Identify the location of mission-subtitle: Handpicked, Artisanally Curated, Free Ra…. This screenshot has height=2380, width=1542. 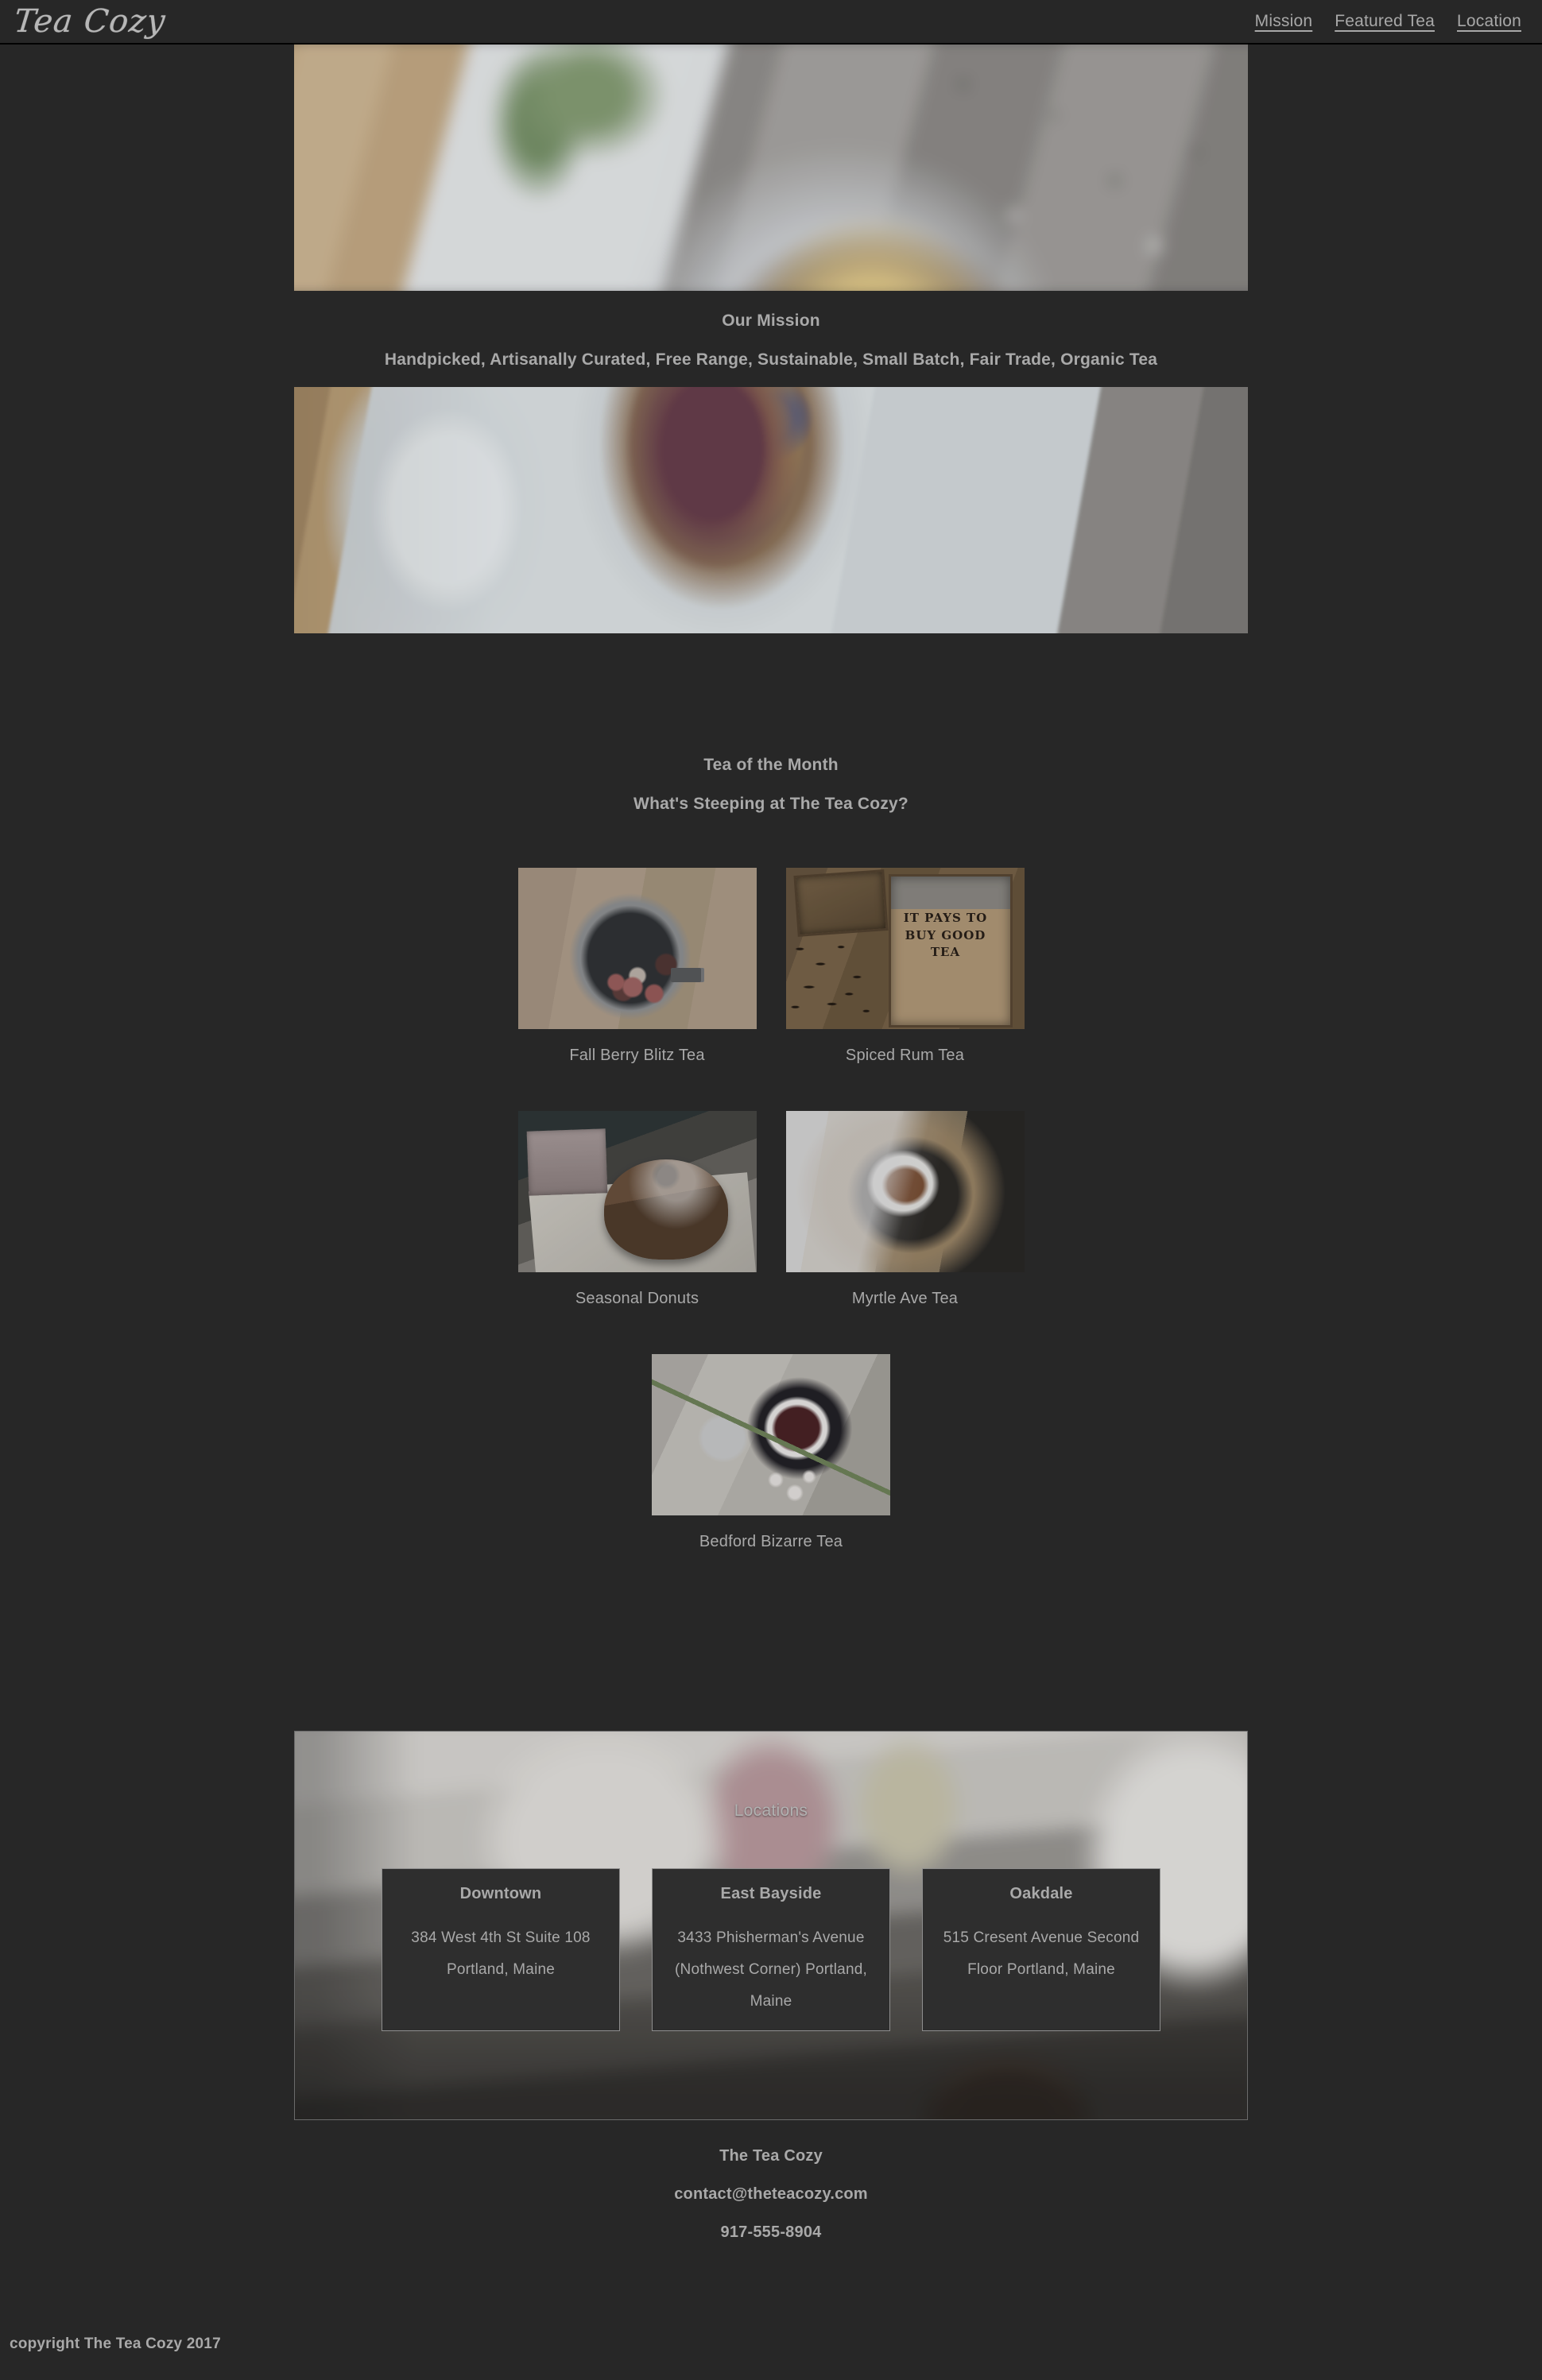
(771, 359).